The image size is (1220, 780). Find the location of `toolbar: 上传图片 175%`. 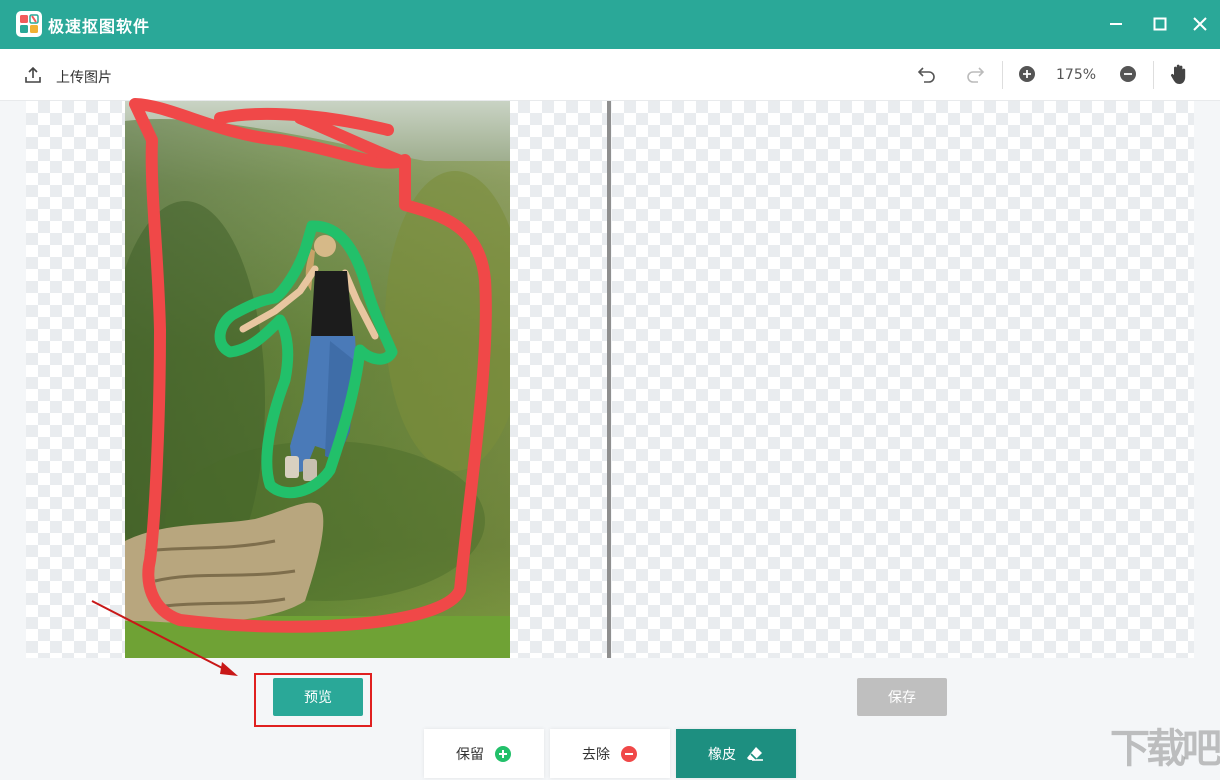

toolbar: 上传图片 175% is located at coordinates (610, 75).